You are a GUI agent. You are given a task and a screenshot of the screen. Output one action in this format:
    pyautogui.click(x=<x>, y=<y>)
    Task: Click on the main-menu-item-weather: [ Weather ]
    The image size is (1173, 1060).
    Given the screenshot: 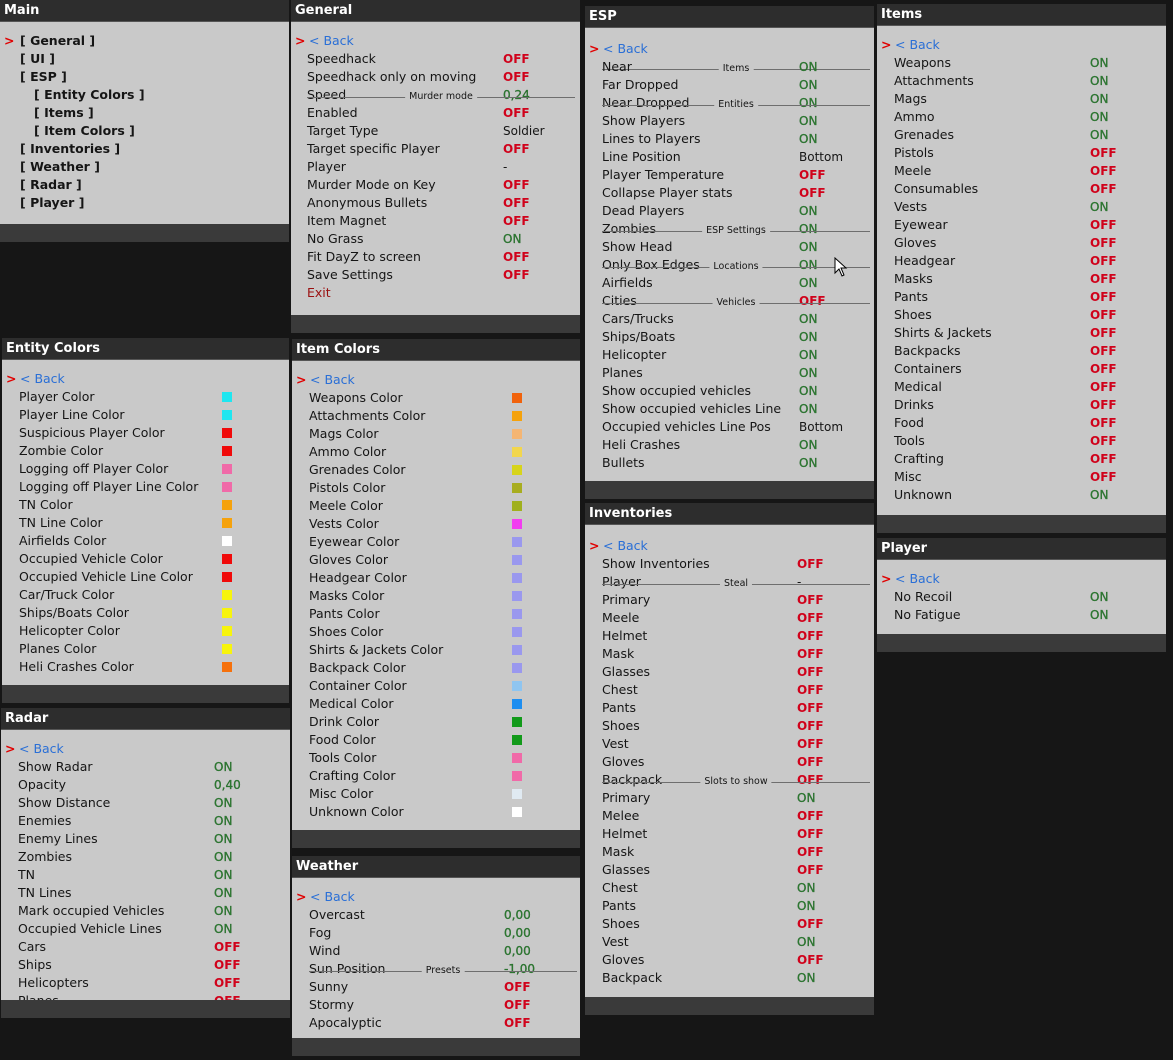 What is the action you would take?
    pyautogui.click(x=114, y=167)
    